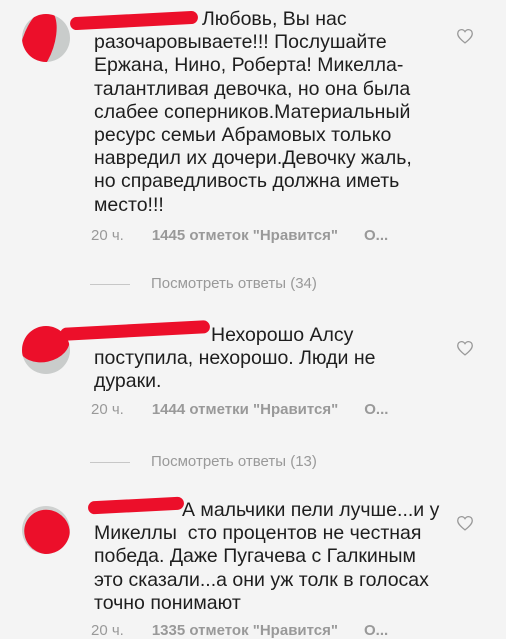 The height and width of the screenshot is (639, 506). What do you see at coordinates (234, 283) in the screenshot?
I see `view-replies-label: Посмотреть ответы (34)` at bounding box center [234, 283].